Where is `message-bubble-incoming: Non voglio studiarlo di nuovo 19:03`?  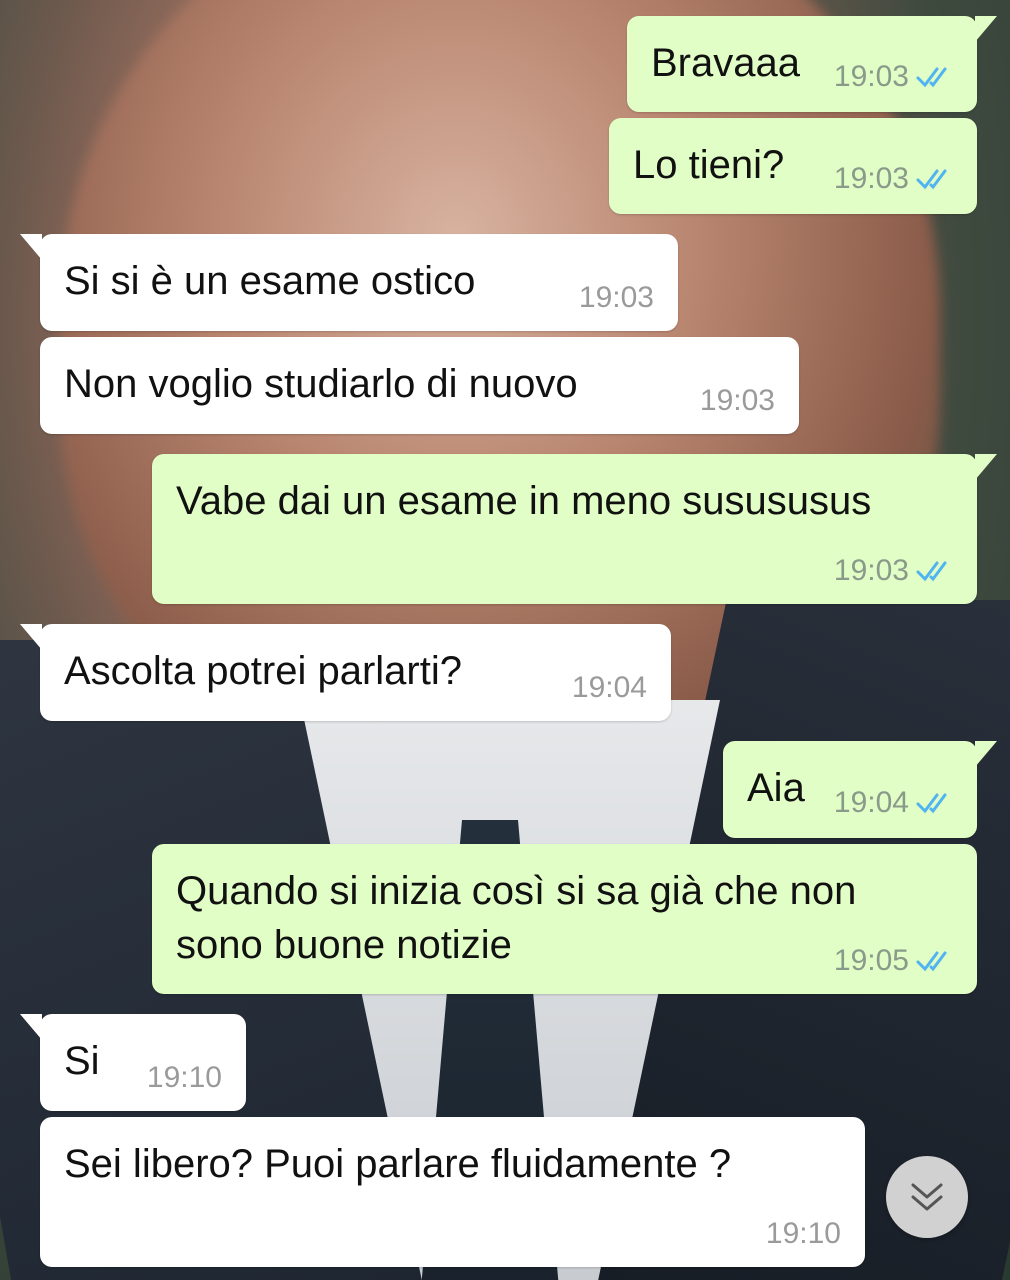 message-bubble-incoming: Non voglio studiarlo di nuovo 19:03 is located at coordinates (419, 385).